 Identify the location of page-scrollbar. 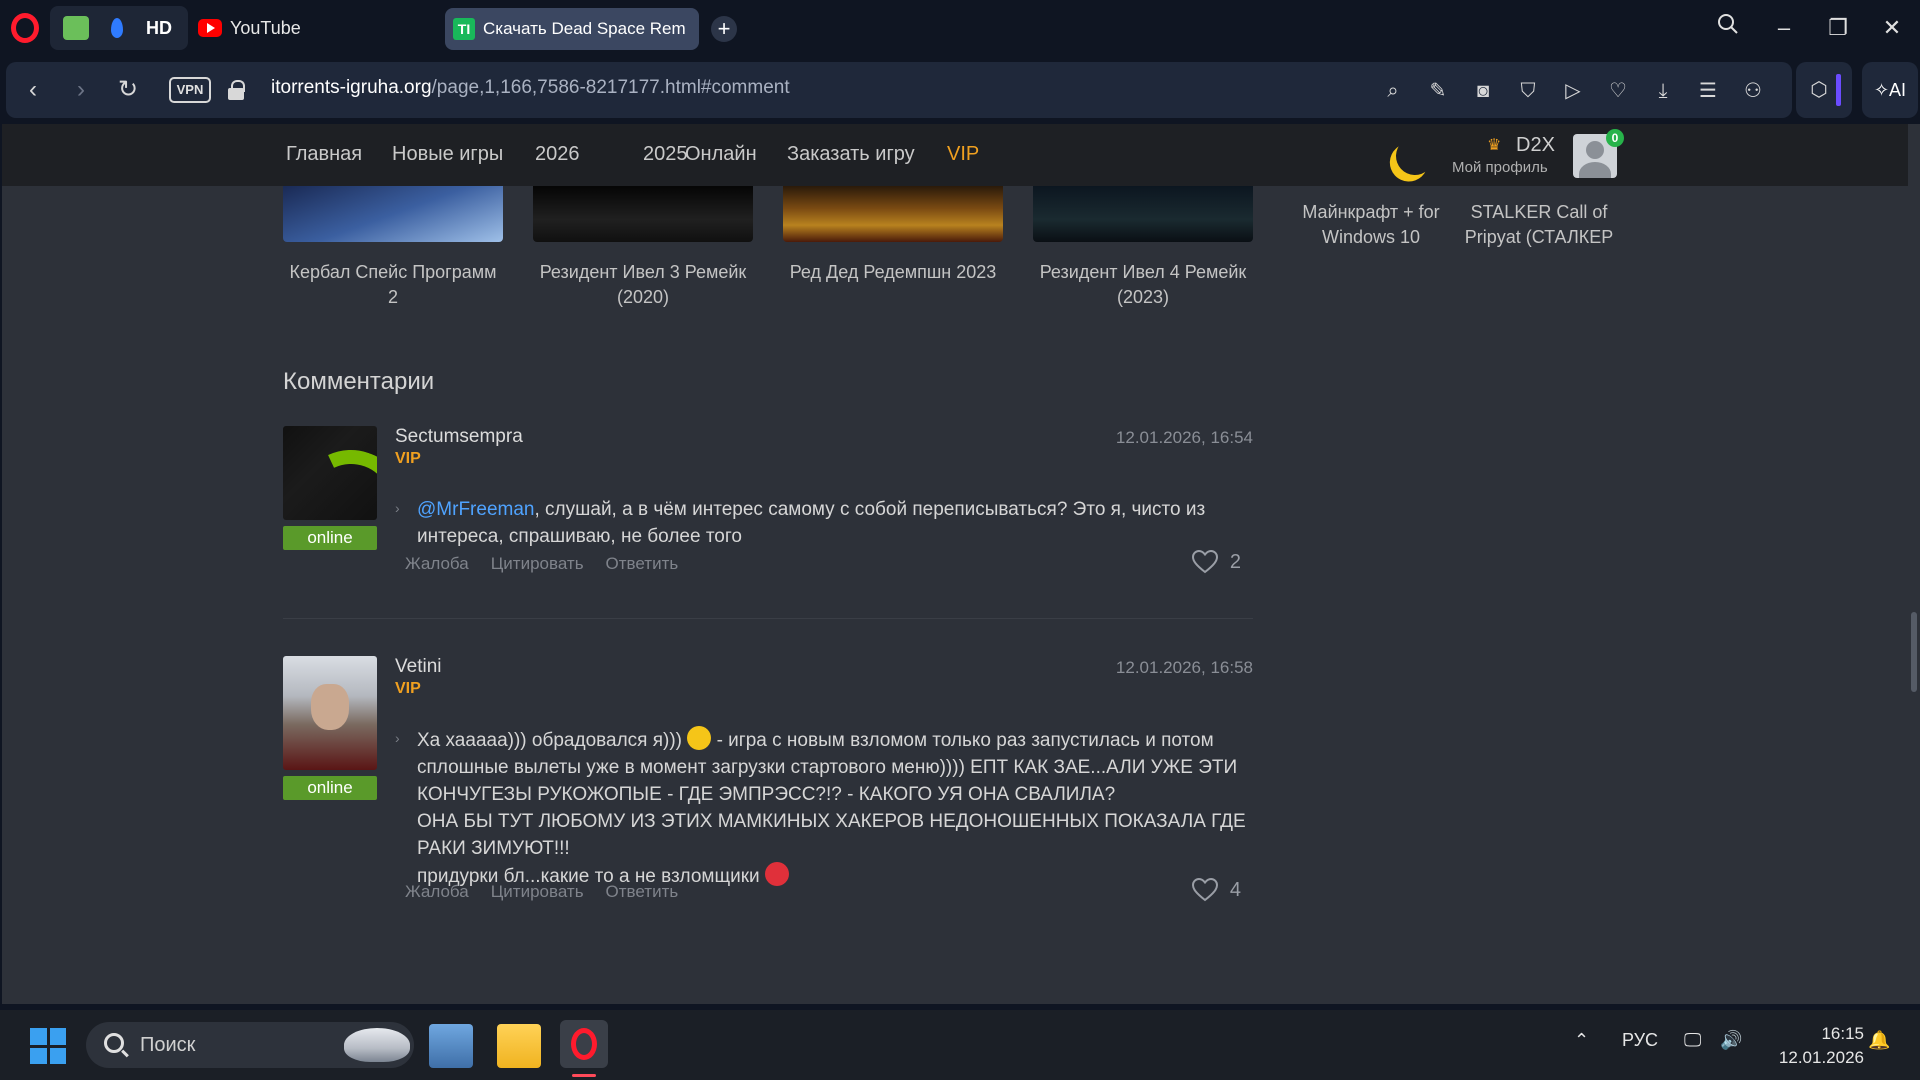
(1914, 564).